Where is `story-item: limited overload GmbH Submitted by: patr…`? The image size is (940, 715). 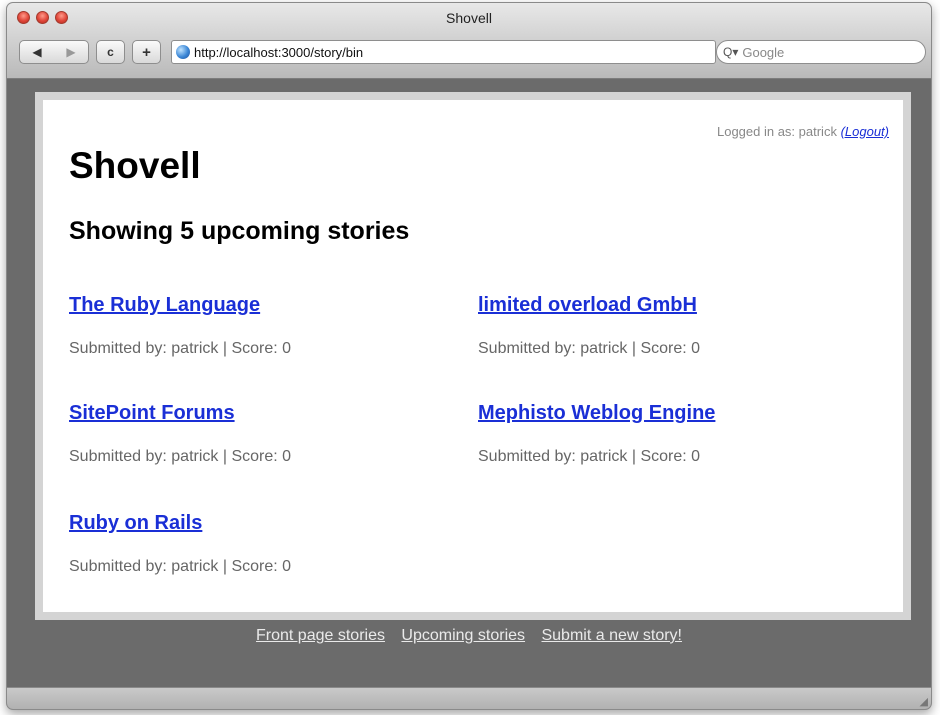
story-item: limited overload GmbH Submitted by: patr… is located at coordinates (589, 325).